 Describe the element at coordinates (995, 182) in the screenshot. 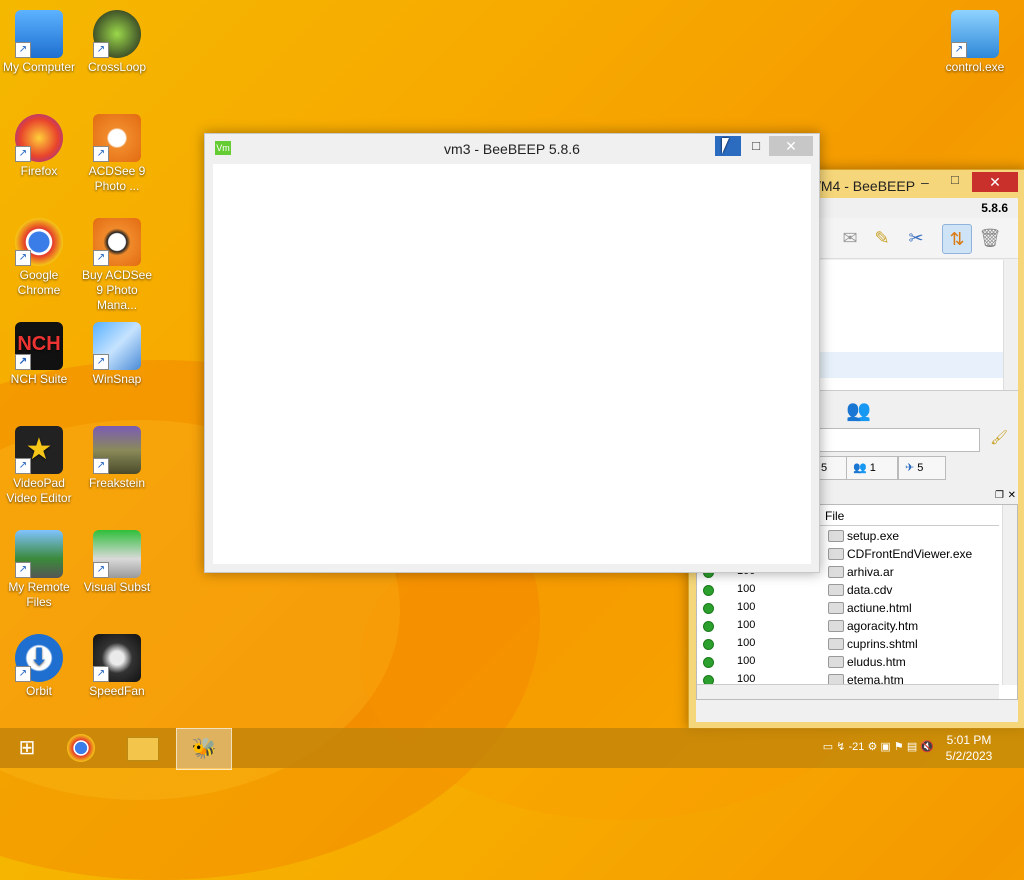

I see `vm4-close-button: ✕` at that location.